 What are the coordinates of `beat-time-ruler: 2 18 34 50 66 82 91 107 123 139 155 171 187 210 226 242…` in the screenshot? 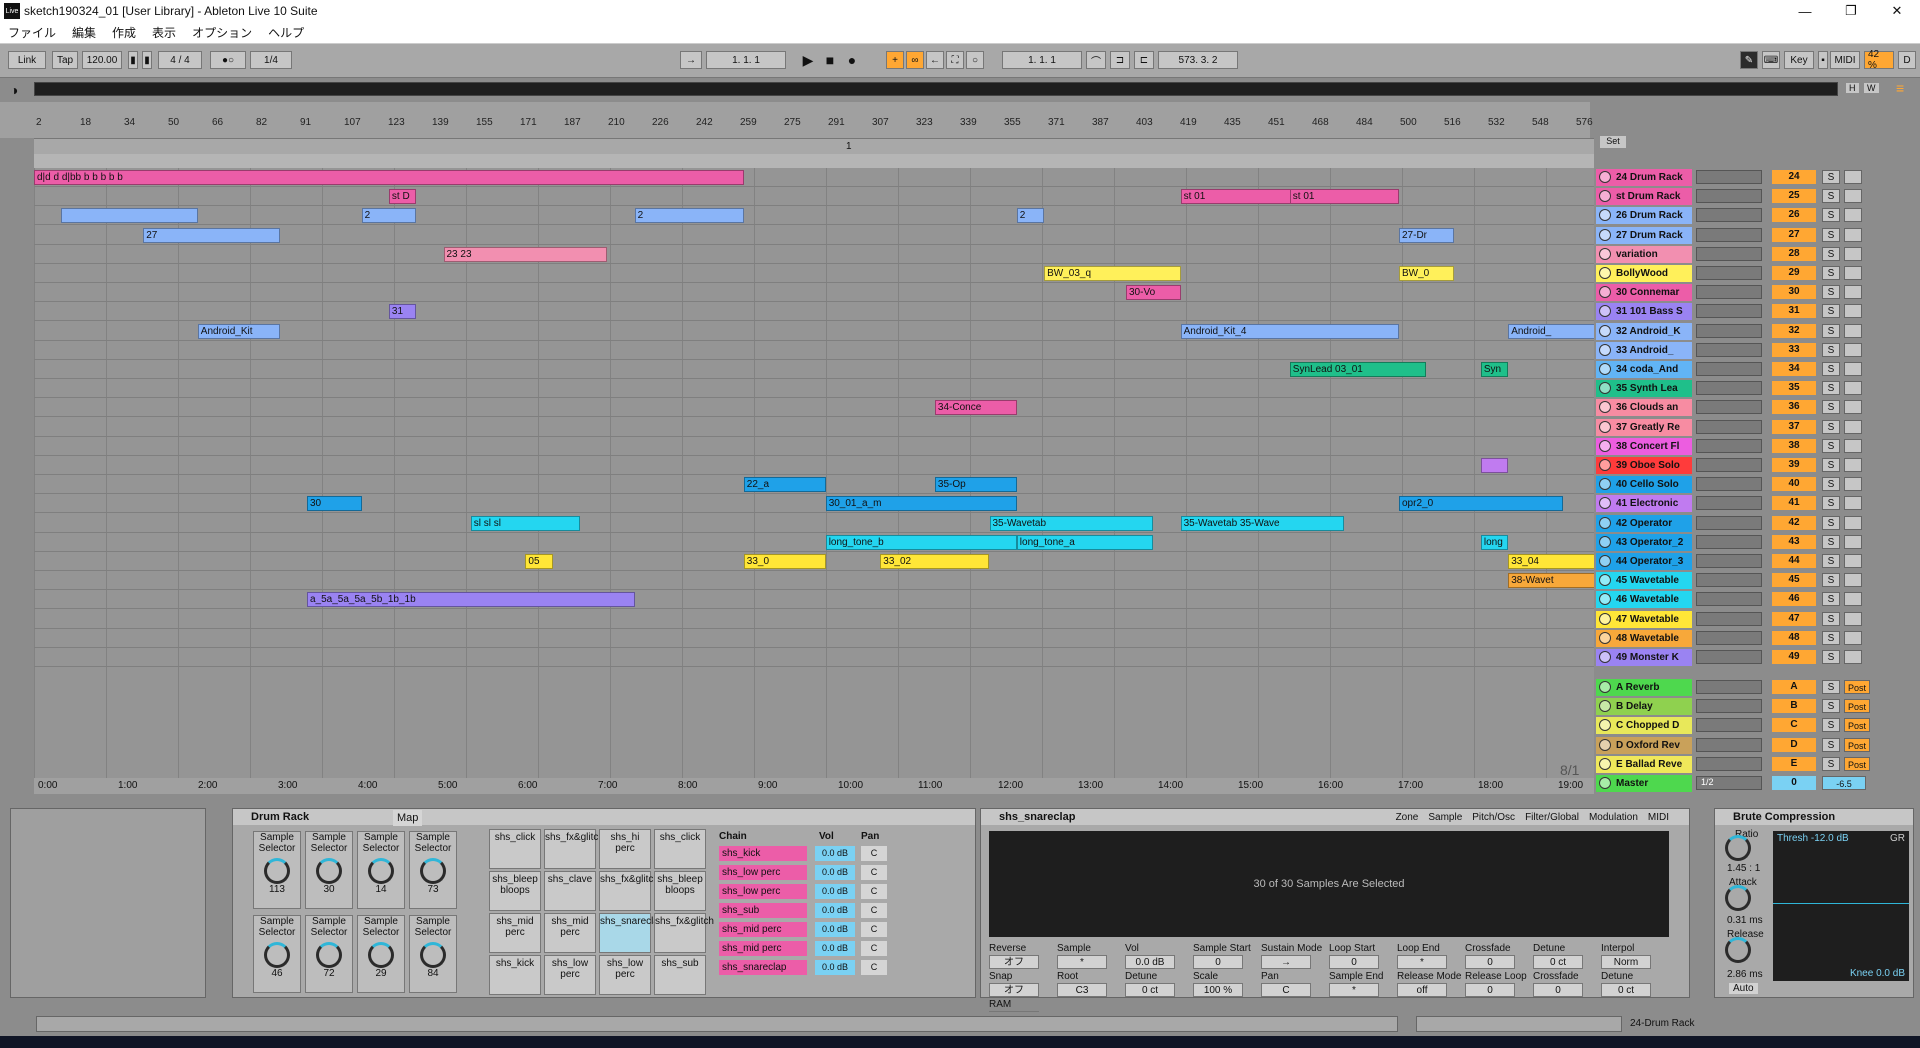 It's located at (796, 120).